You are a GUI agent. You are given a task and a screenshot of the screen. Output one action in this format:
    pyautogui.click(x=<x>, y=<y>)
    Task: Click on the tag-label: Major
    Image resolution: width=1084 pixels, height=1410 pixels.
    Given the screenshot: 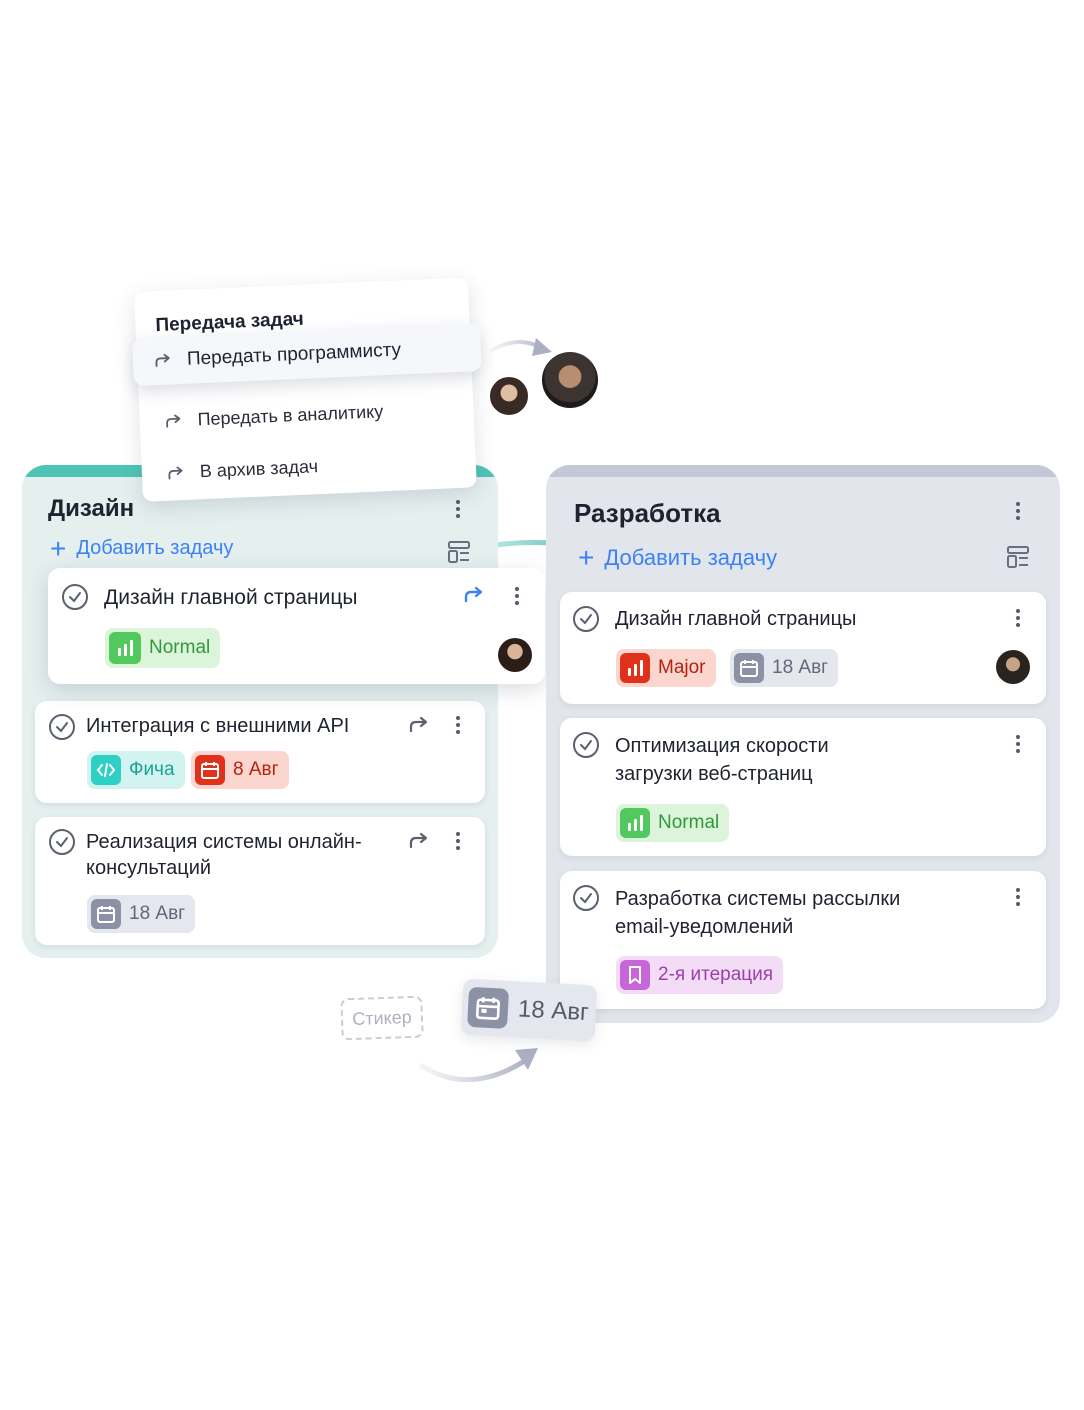 What is the action you would take?
    pyautogui.click(x=682, y=667)
    